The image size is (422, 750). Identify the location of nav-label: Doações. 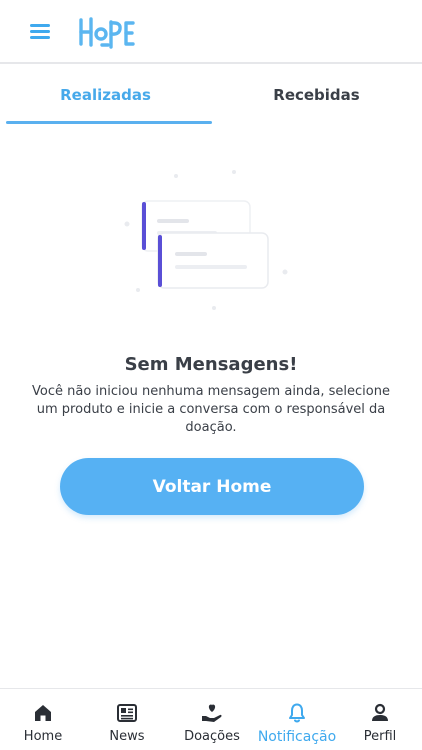
(212, 736).